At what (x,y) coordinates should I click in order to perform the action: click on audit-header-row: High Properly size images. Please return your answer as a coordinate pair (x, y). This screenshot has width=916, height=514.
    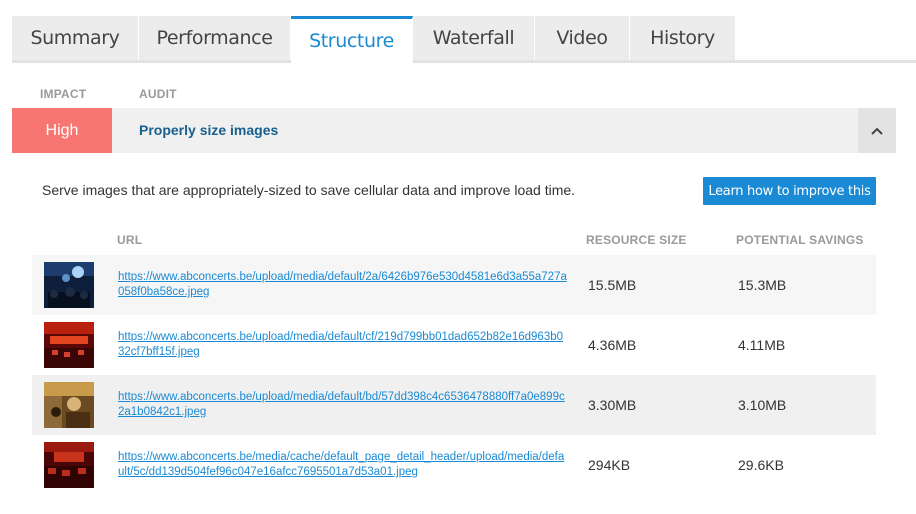
    Looking at the image, I should click on (454, 130).